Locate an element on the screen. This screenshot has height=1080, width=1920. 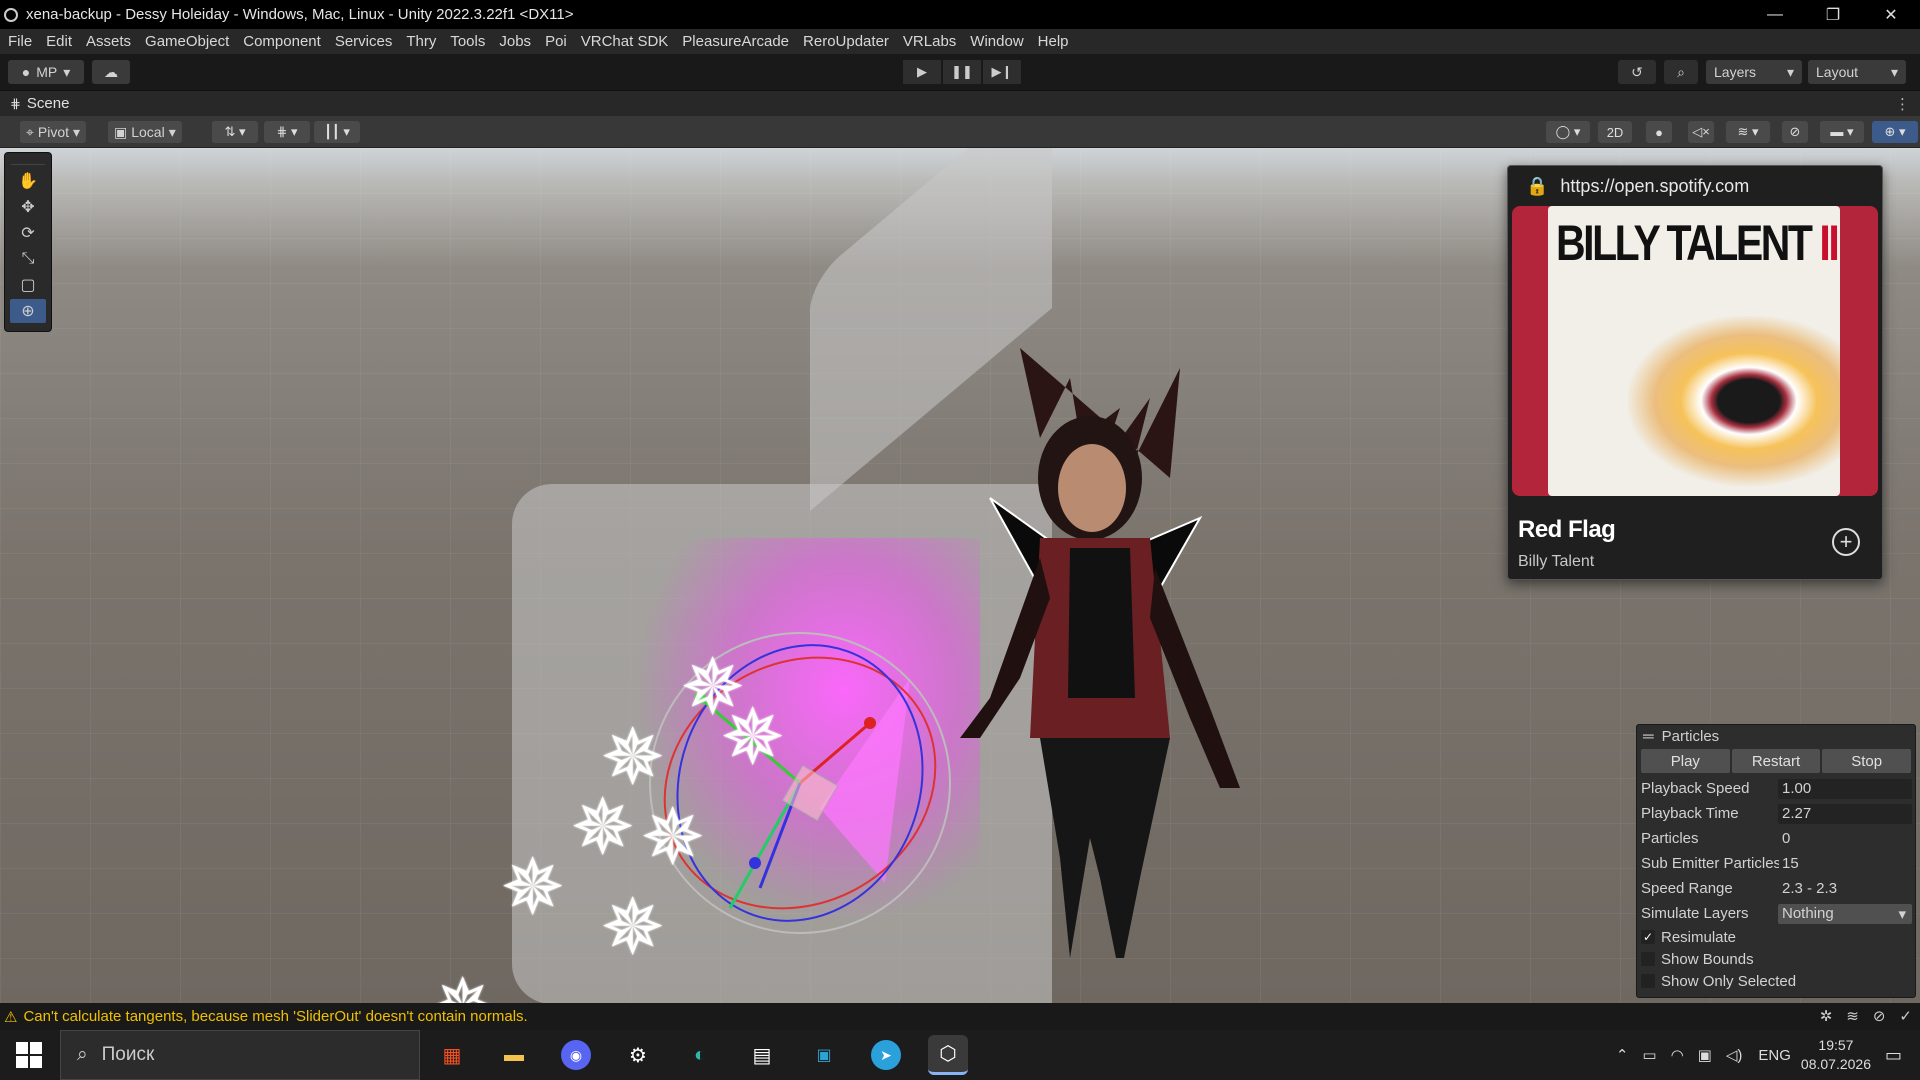
scale-tool: ⤡ is located at coordinates (28, 259).